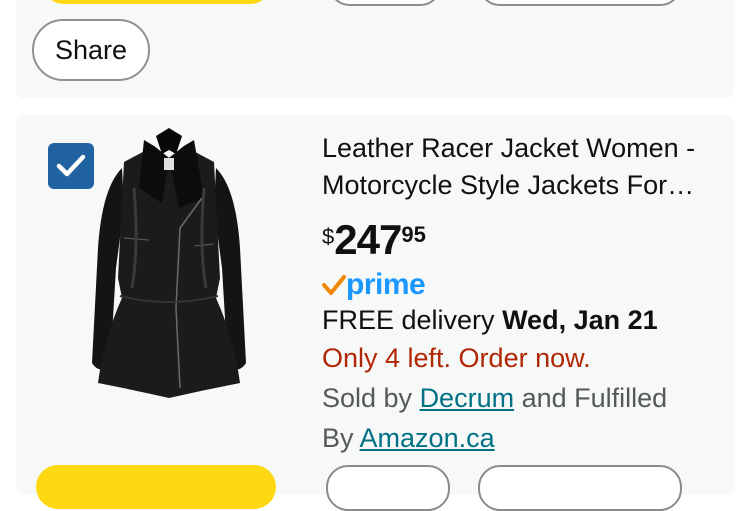  What do you see at coordinates (580, 320) in the screenshot?
I see `delivery-date: Wed, Jan 21` at bounding box center [580, 320].